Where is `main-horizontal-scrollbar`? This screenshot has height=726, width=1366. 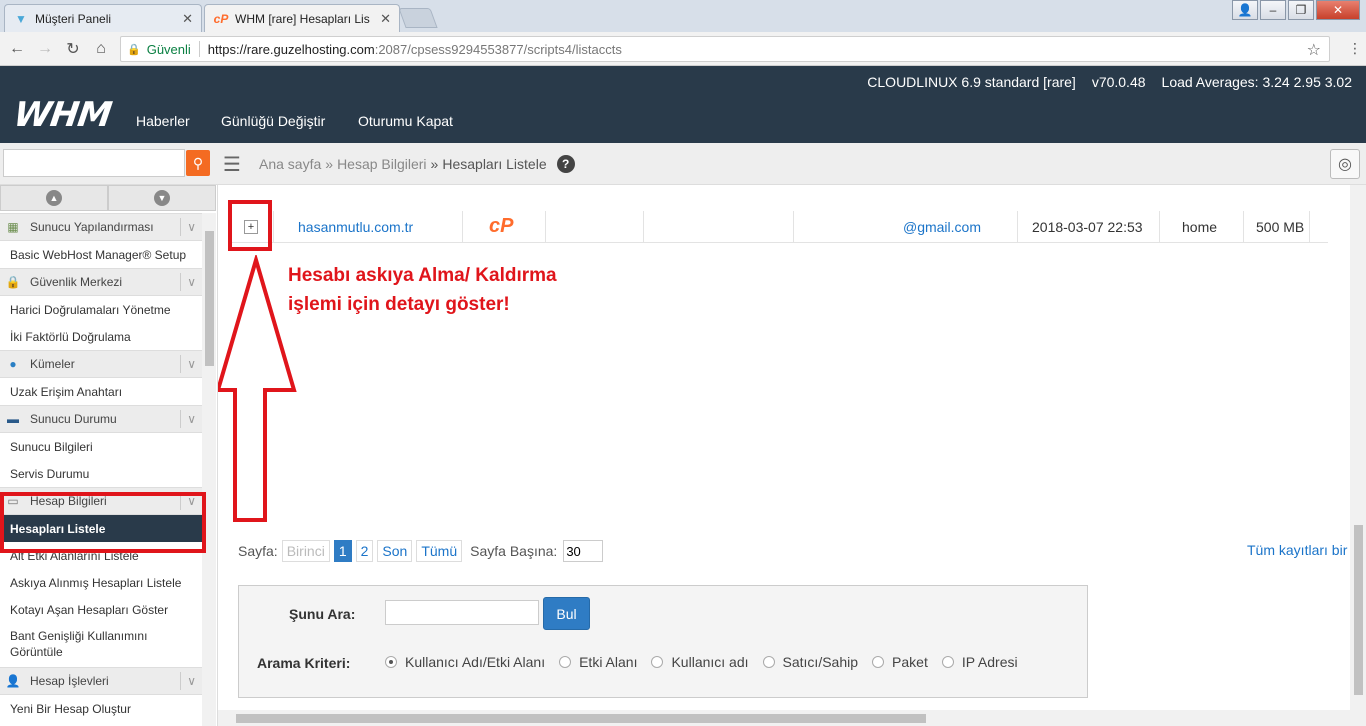 main-horizontal-scrollbar is located at coordinates (792, 718).